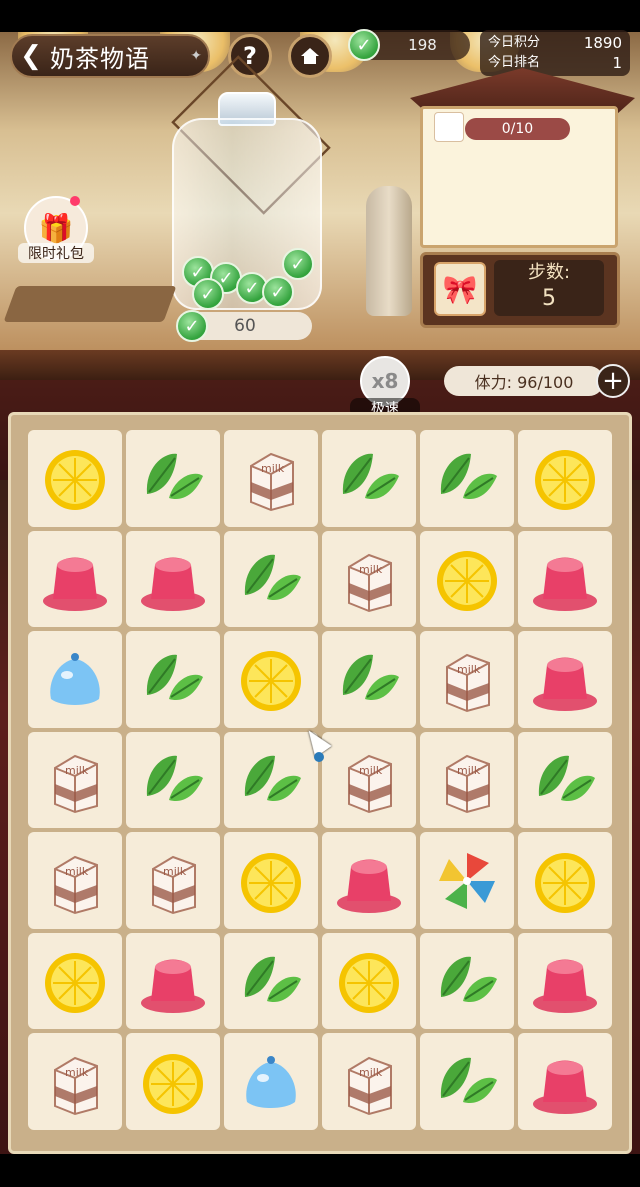 This screenshot has height=1187, width=640. What do you see at coordinates (602, 43) in the screenshot?
I see `today-score: 1890` at bounding box center [602, 43].